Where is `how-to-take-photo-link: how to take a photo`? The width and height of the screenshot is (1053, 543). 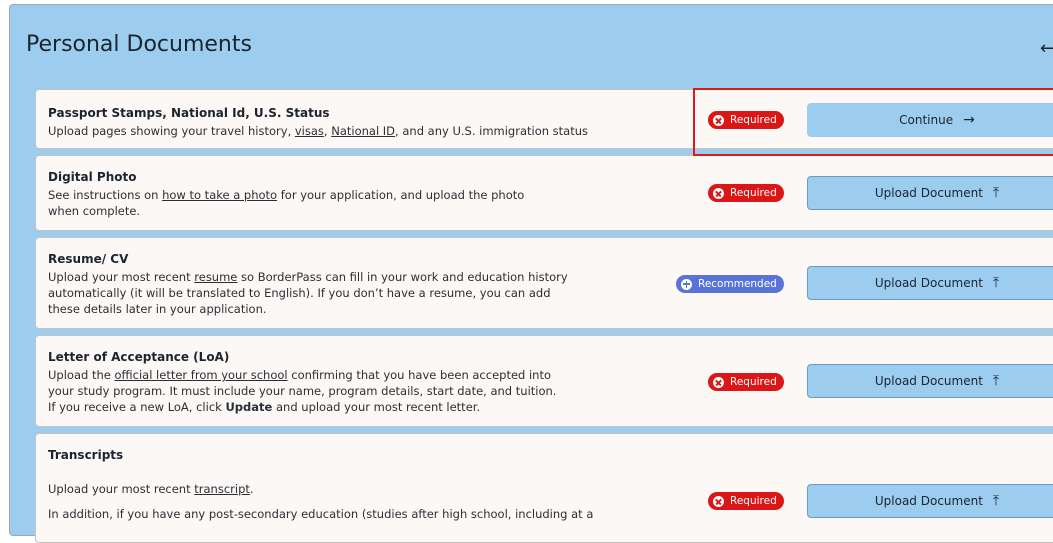
how-to-take-photo-link: how to take a photo is located at coordinates (219, 195).